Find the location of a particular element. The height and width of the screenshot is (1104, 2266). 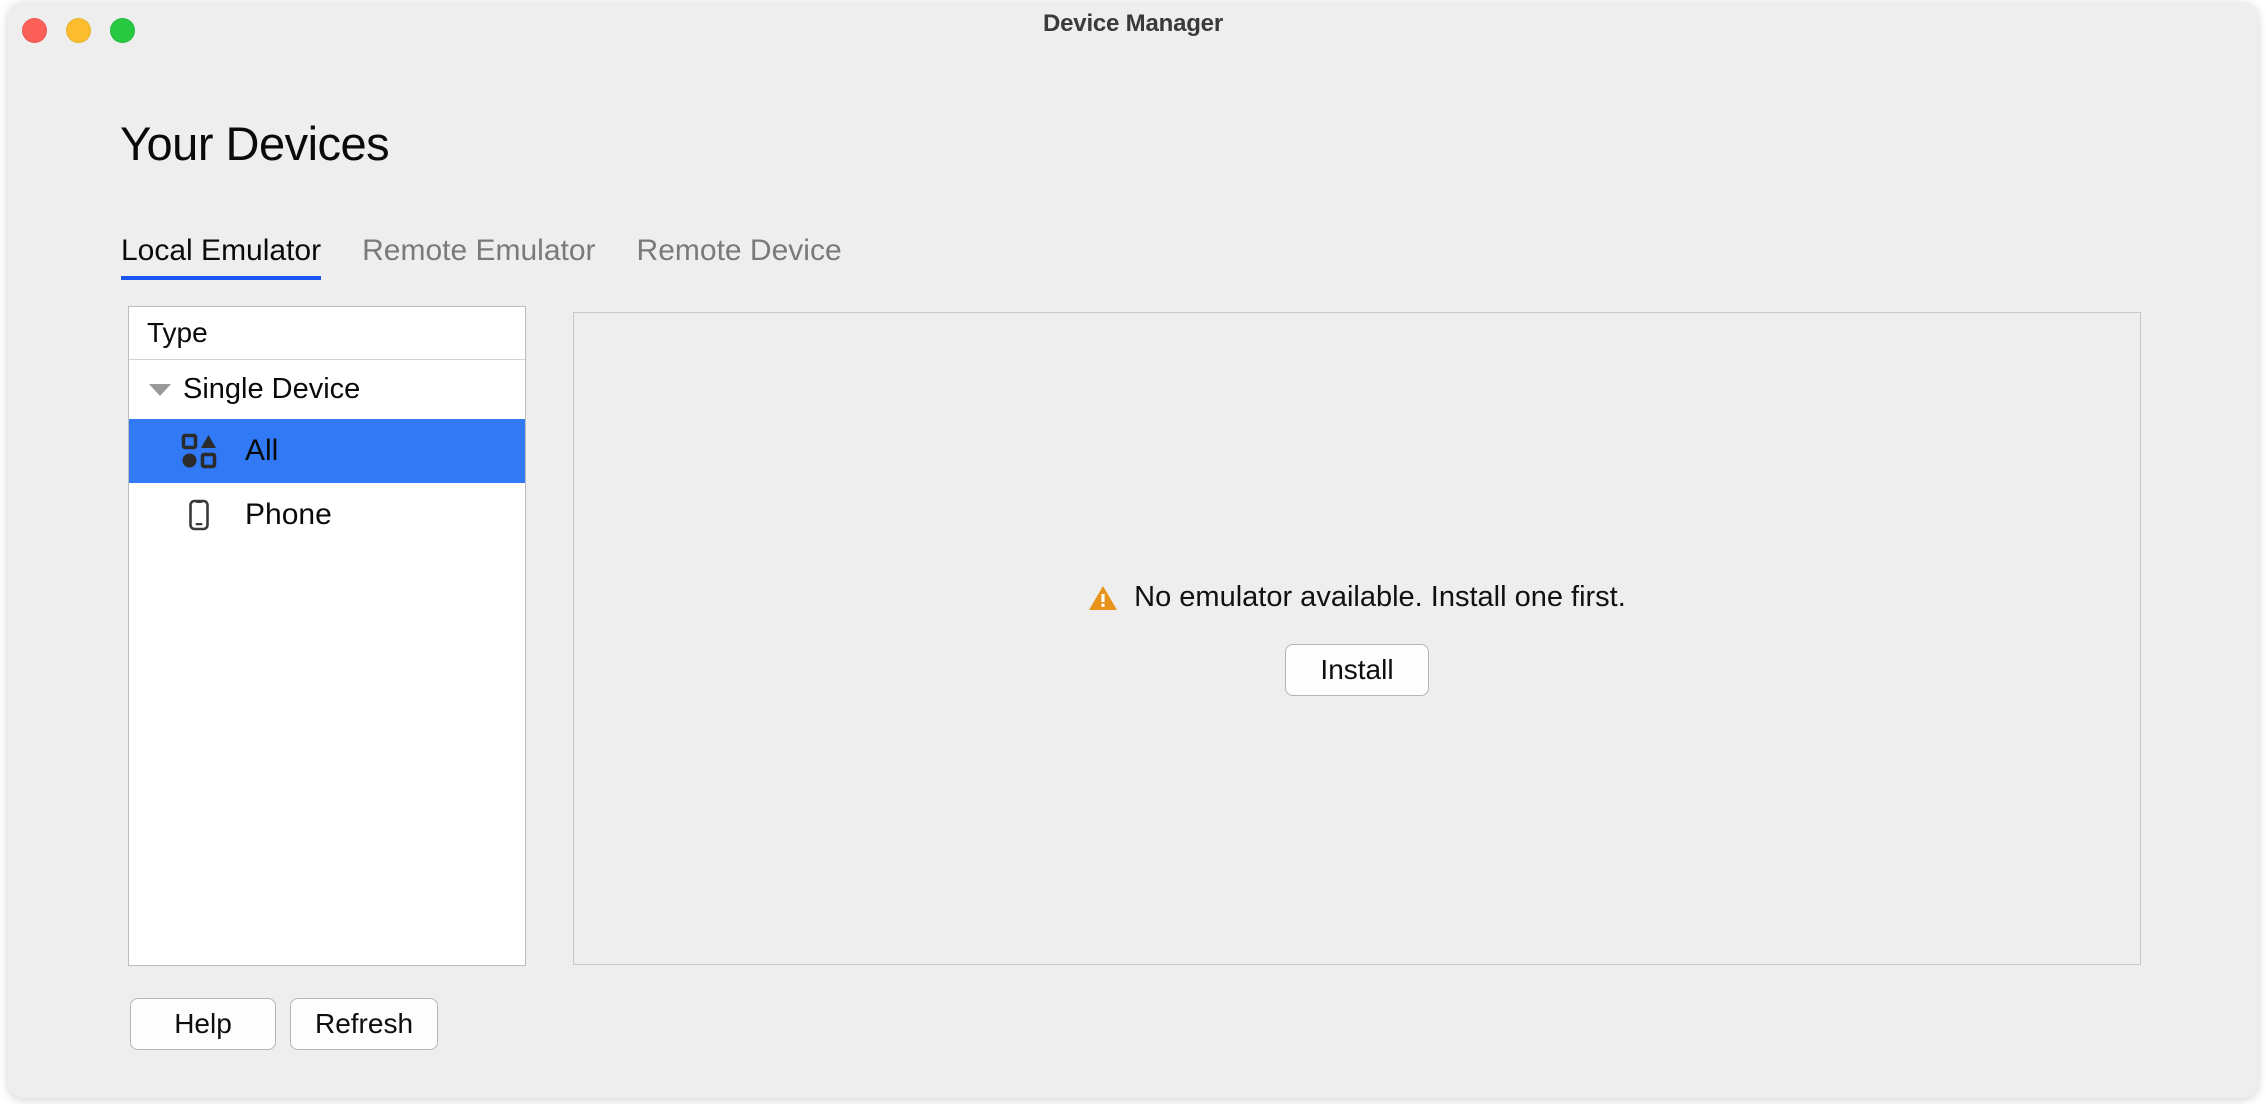

tree-item-all: All is located at coordinates (327, 451).